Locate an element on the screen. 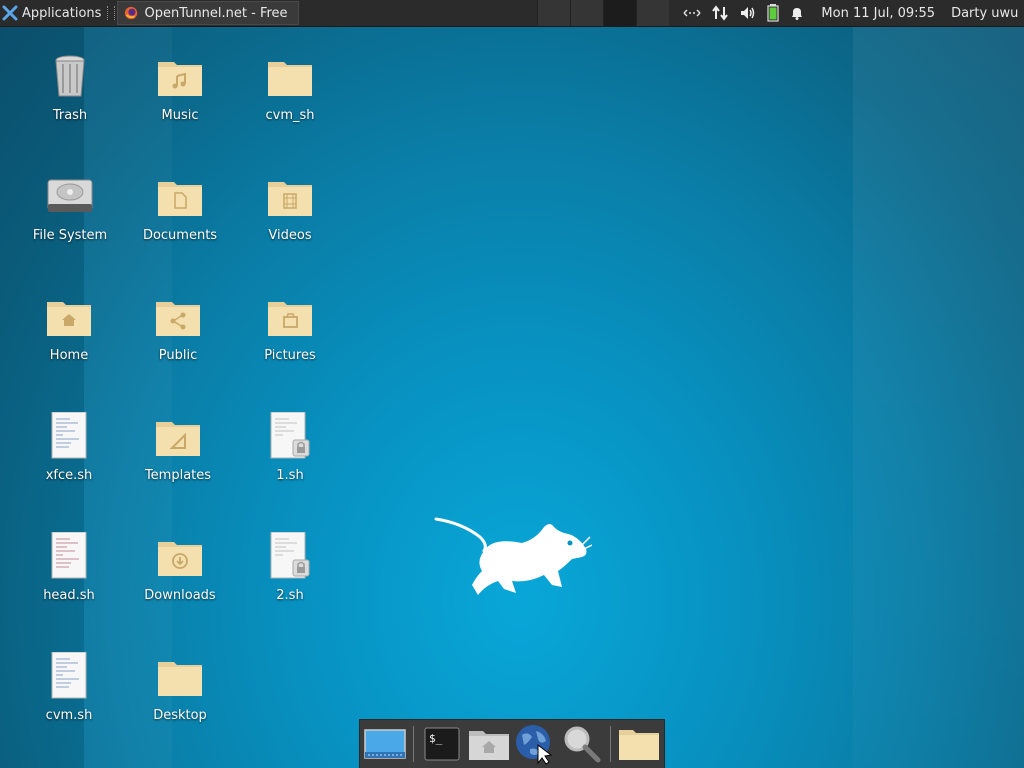 The height and width of the screenshot is (768, 1024). desktop-icon-cvm-sh-folder: cvm_sh is located at coordinates (290, 88).